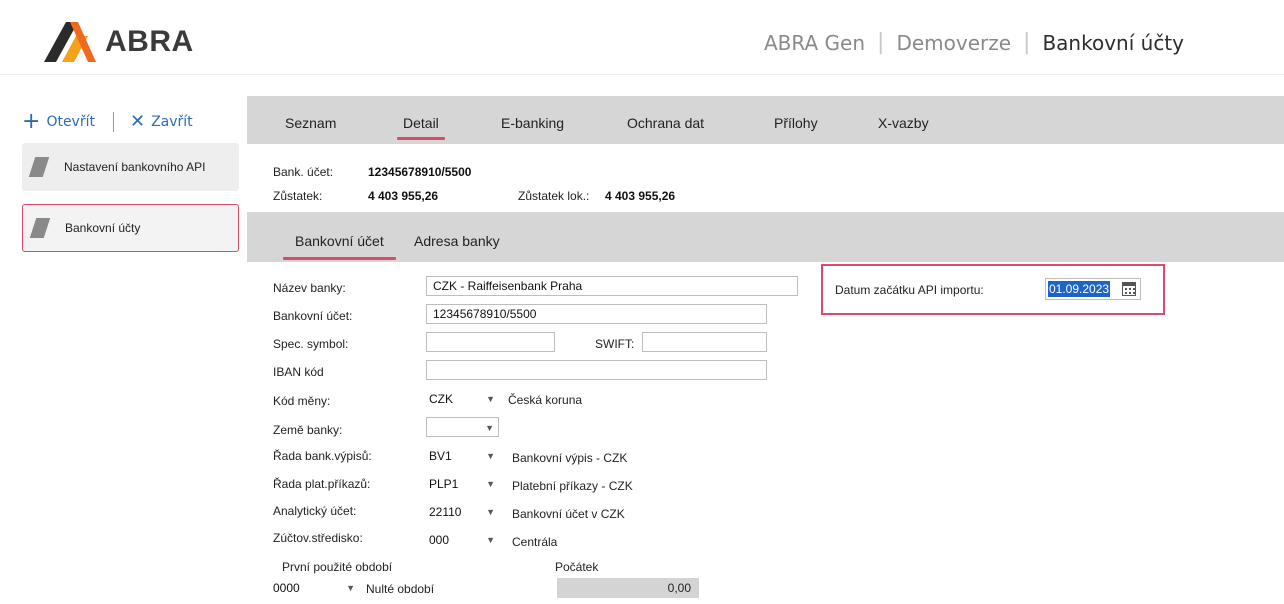 Image resolution: width=1284 pixels, height=604 pixels. I want to click on nav-divider, so click(113, 122).